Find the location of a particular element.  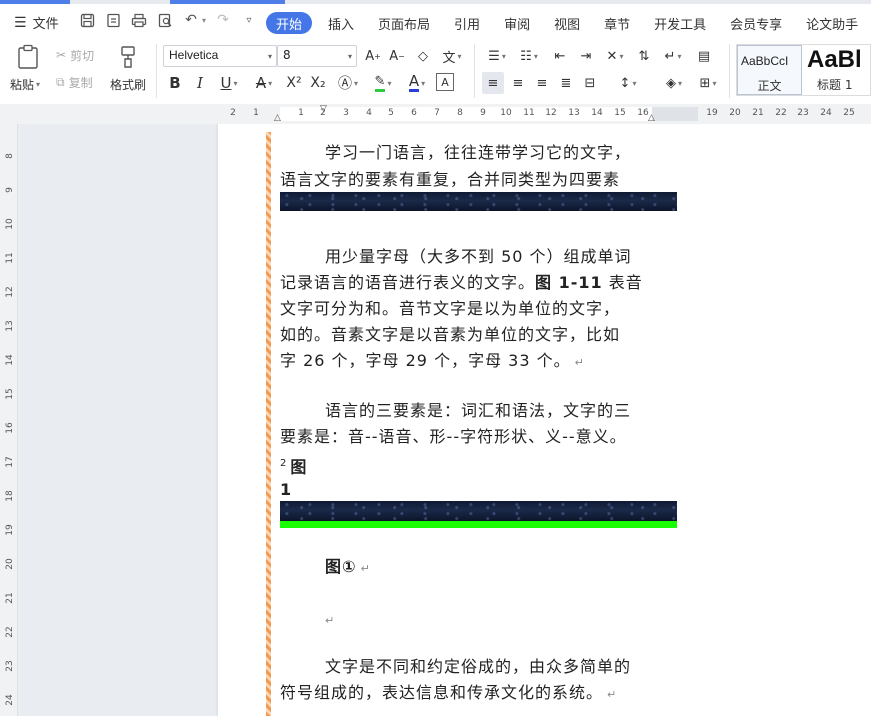

figure-label-line: 2图 is located at coordinates (293, 465).